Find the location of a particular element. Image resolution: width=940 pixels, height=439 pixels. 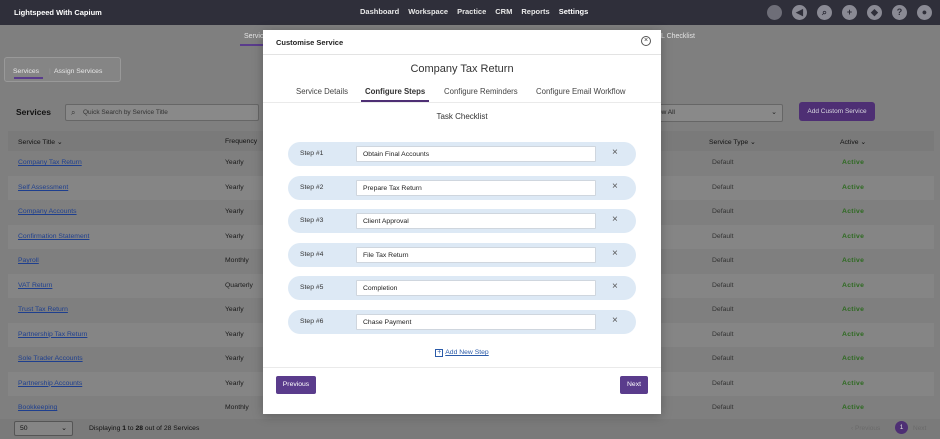

subtab-services: Servic is located at coordinates (253, 36).